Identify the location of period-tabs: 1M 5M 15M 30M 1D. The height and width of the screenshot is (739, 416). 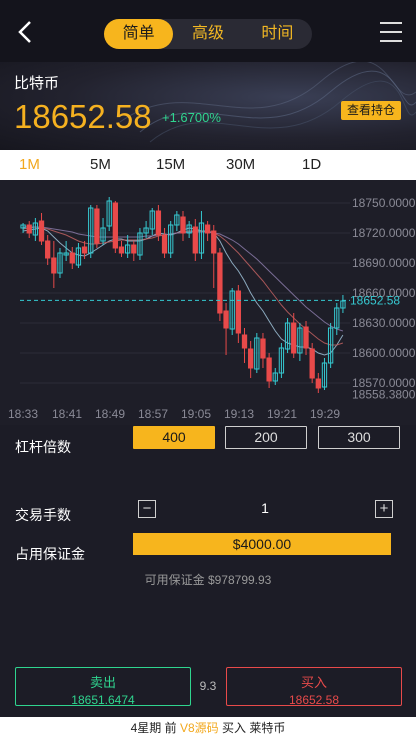
(208, 165).